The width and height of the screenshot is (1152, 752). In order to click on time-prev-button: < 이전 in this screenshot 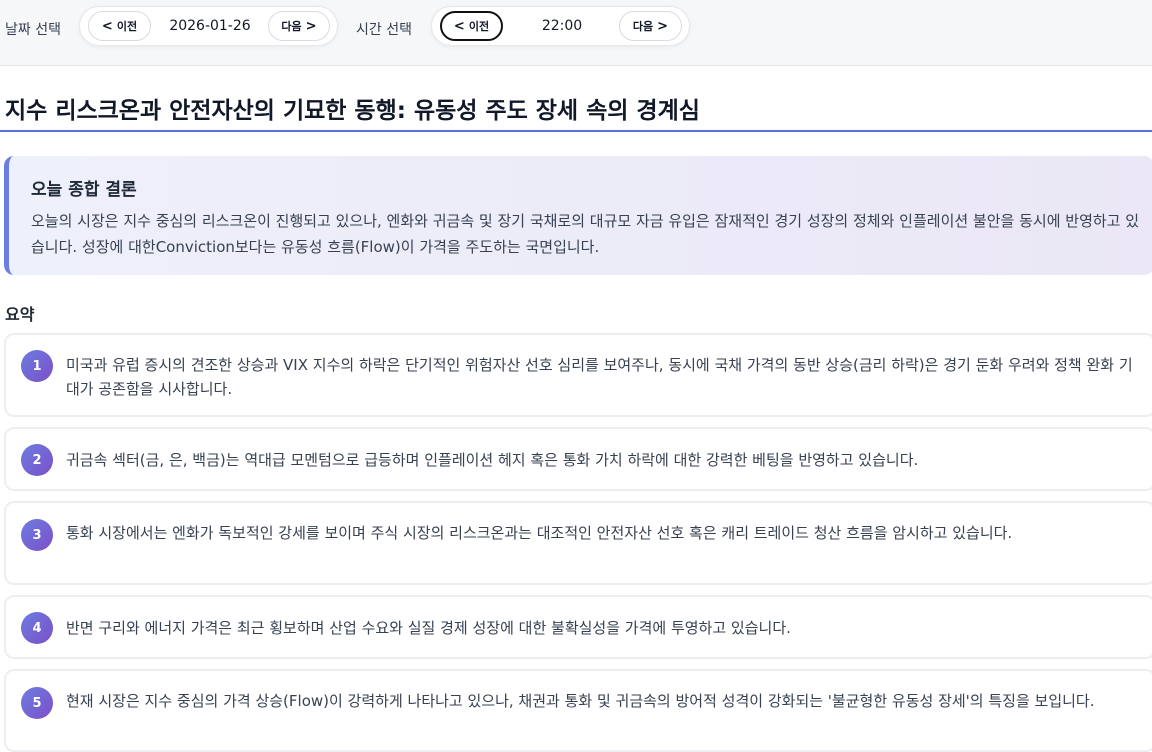, I will do `click(471, 26)`.